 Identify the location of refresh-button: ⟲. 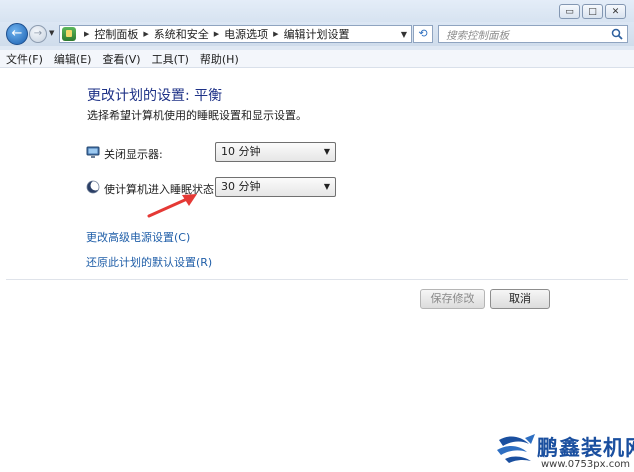
(423, 34).